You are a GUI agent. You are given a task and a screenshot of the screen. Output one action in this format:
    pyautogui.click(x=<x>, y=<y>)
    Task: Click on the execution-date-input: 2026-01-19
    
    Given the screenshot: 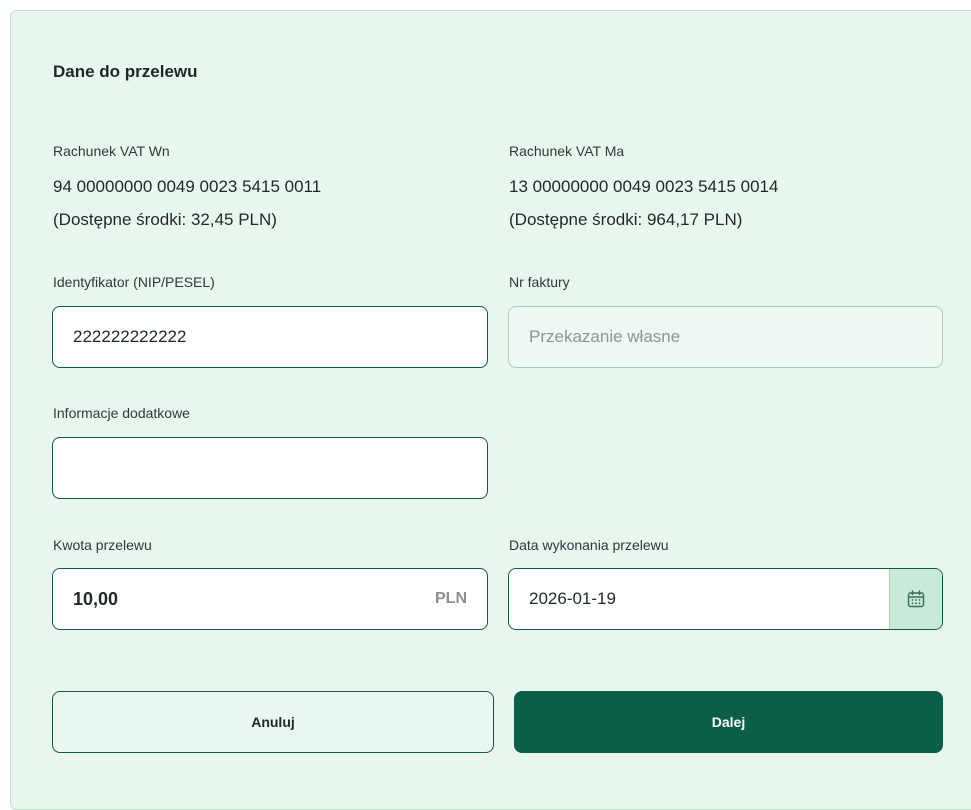 What is the action you would take?
    pyautogui.click(x=725, y=599)
    